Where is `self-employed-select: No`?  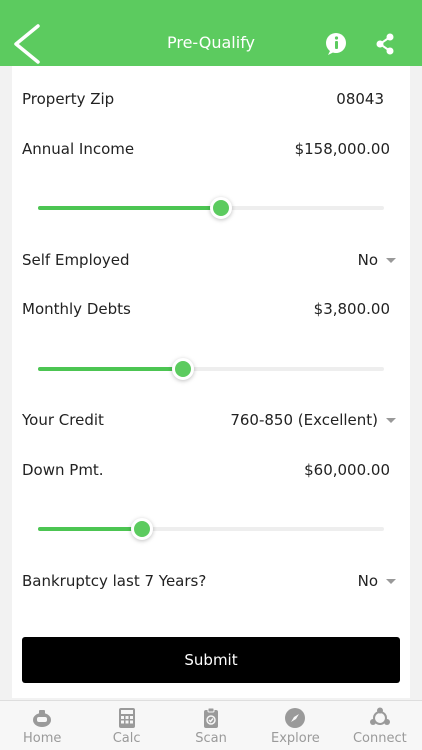
self-employed-select: No is located at coordinates (377, 260).